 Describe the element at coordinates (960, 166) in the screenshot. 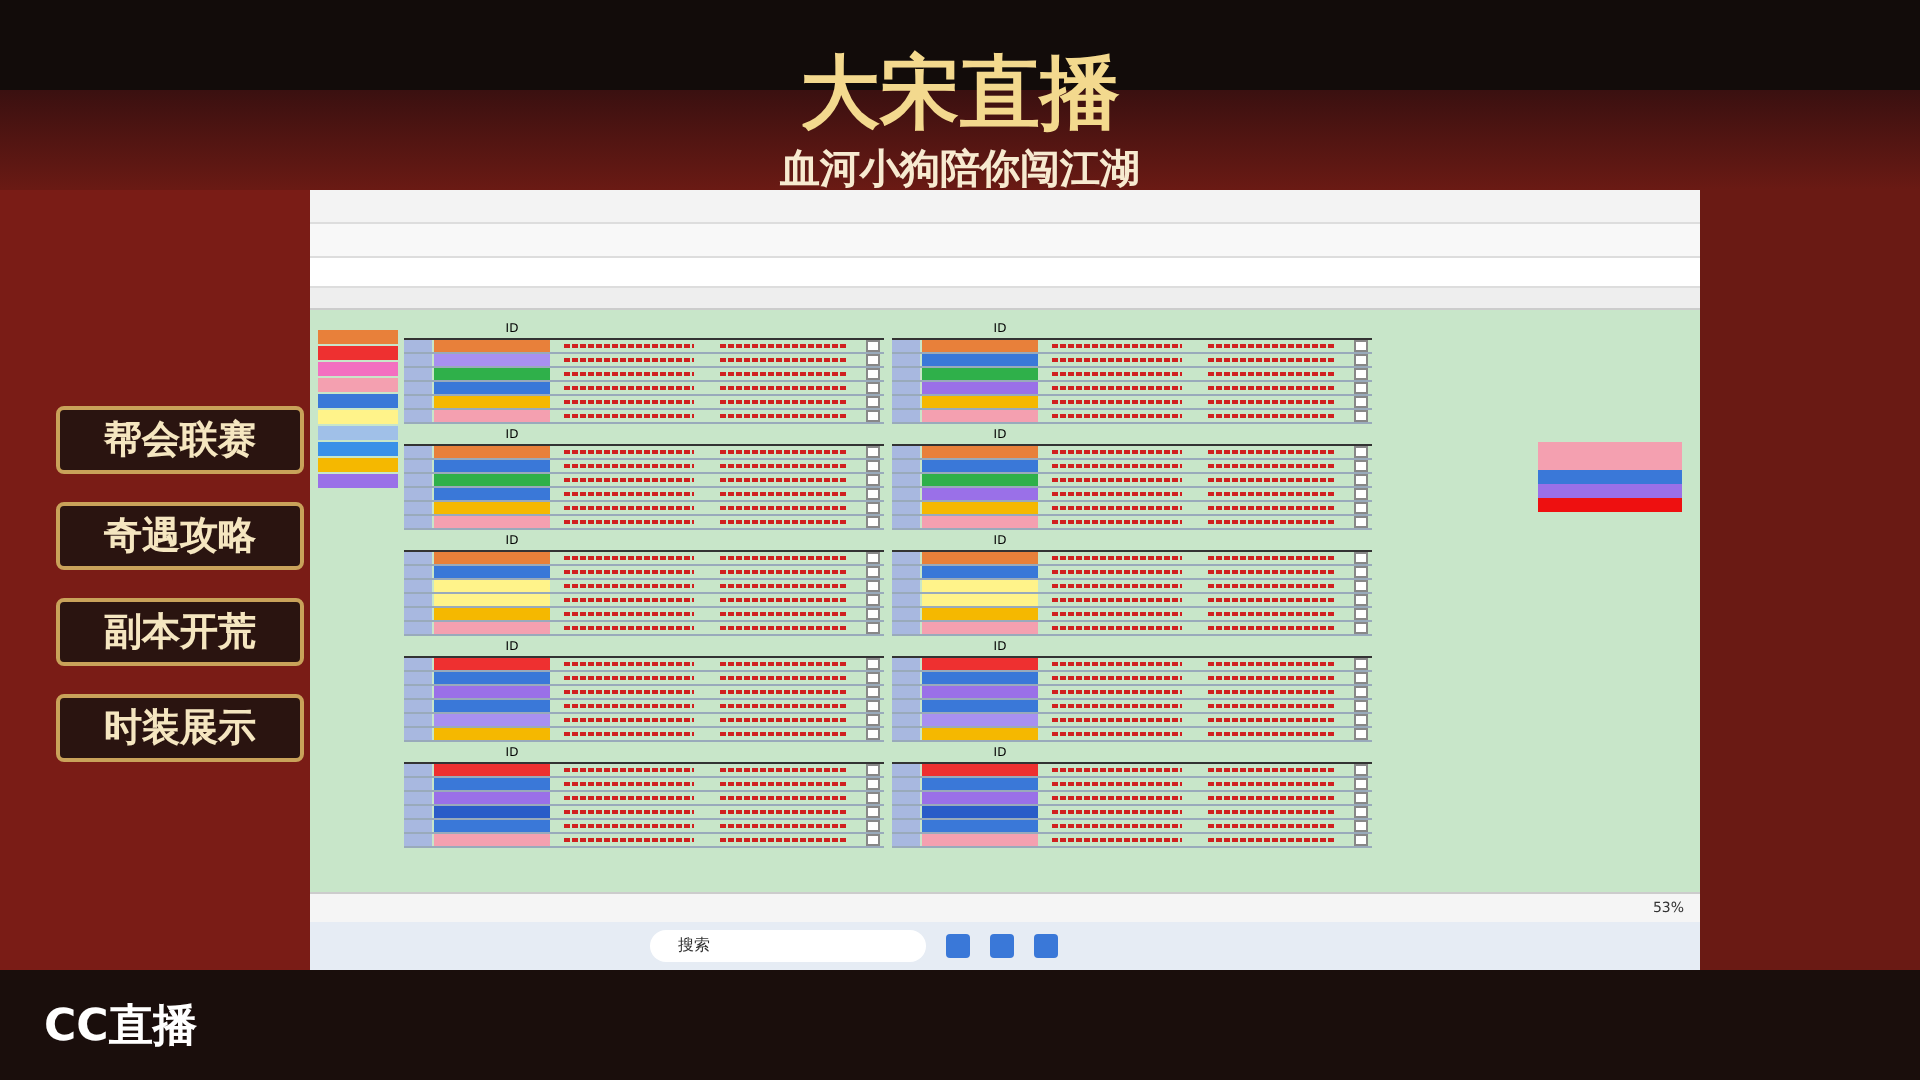

I see `stream-subtitle: 血河小狗陪你闯江湖` at that location.